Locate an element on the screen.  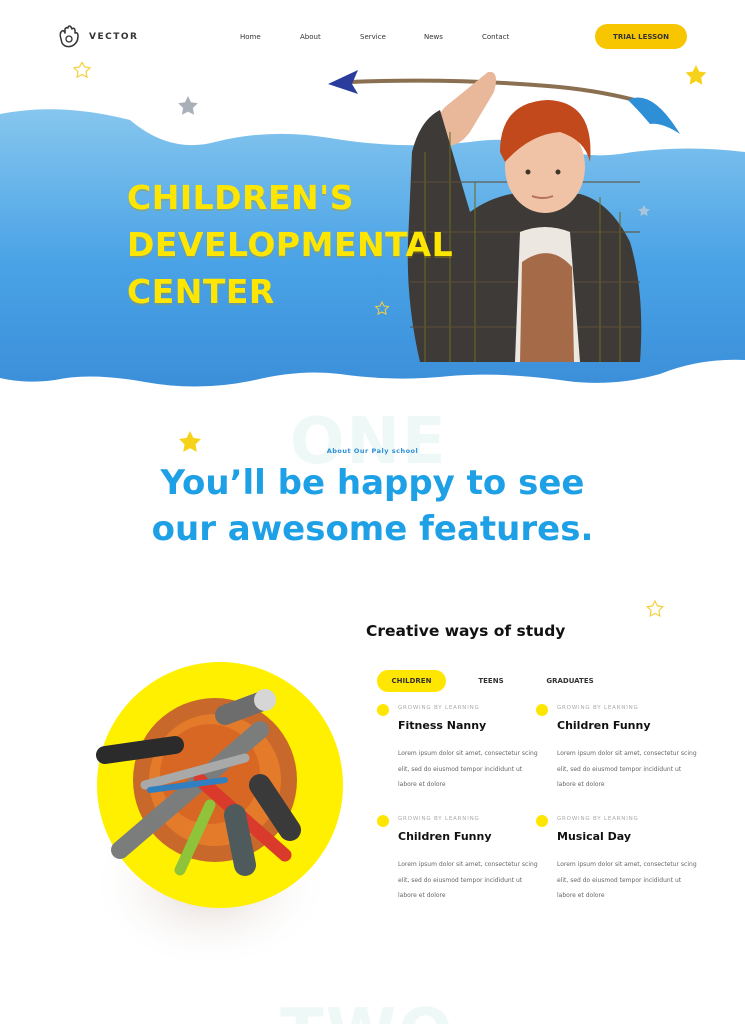
hero-title: CHILDREN'S DEVELOPMENTAL CENTER is located at coordinates (290, 244).